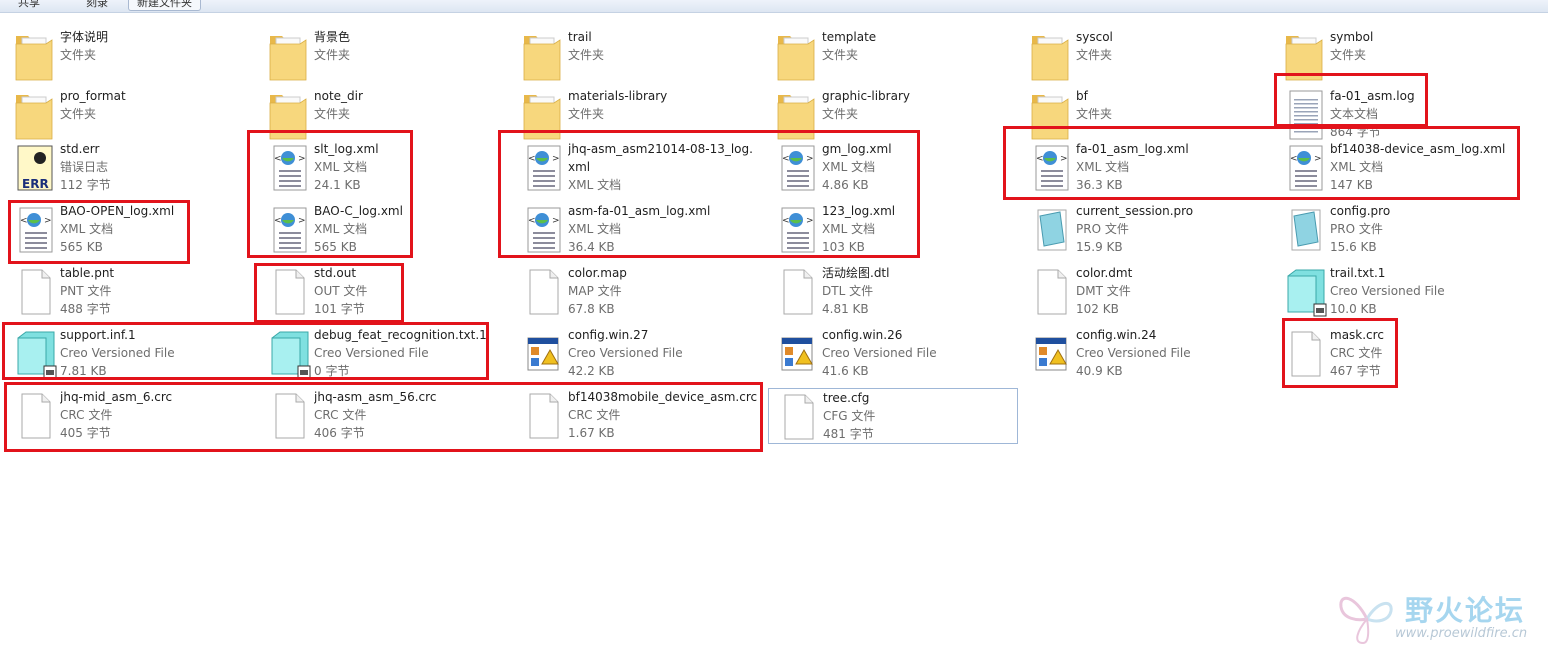  What do you see at coordinates (893, 293) in the screenshot?
I see `file-item: 活动绘图.dtl DTL 文件 4.81 KB` at bounding box center [893, 293].